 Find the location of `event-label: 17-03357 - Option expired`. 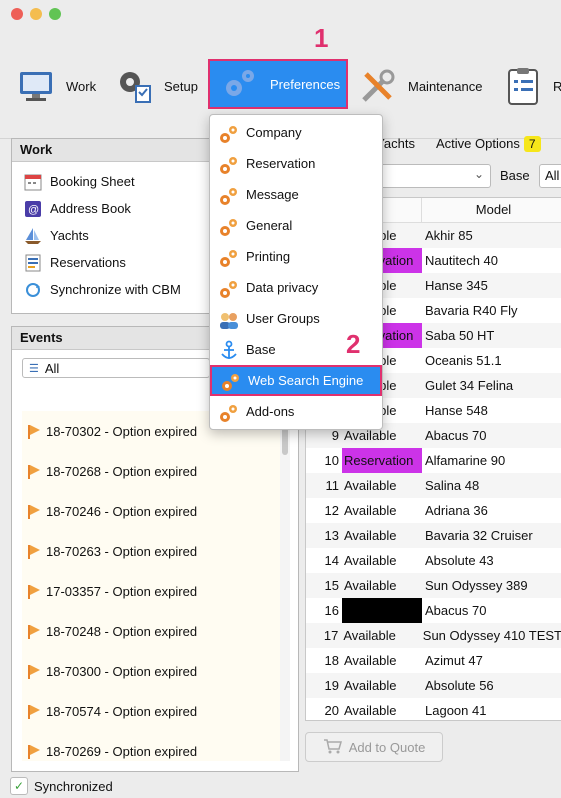

event-label: 17-03357 - Option expired is located at coordinates (122, 591).